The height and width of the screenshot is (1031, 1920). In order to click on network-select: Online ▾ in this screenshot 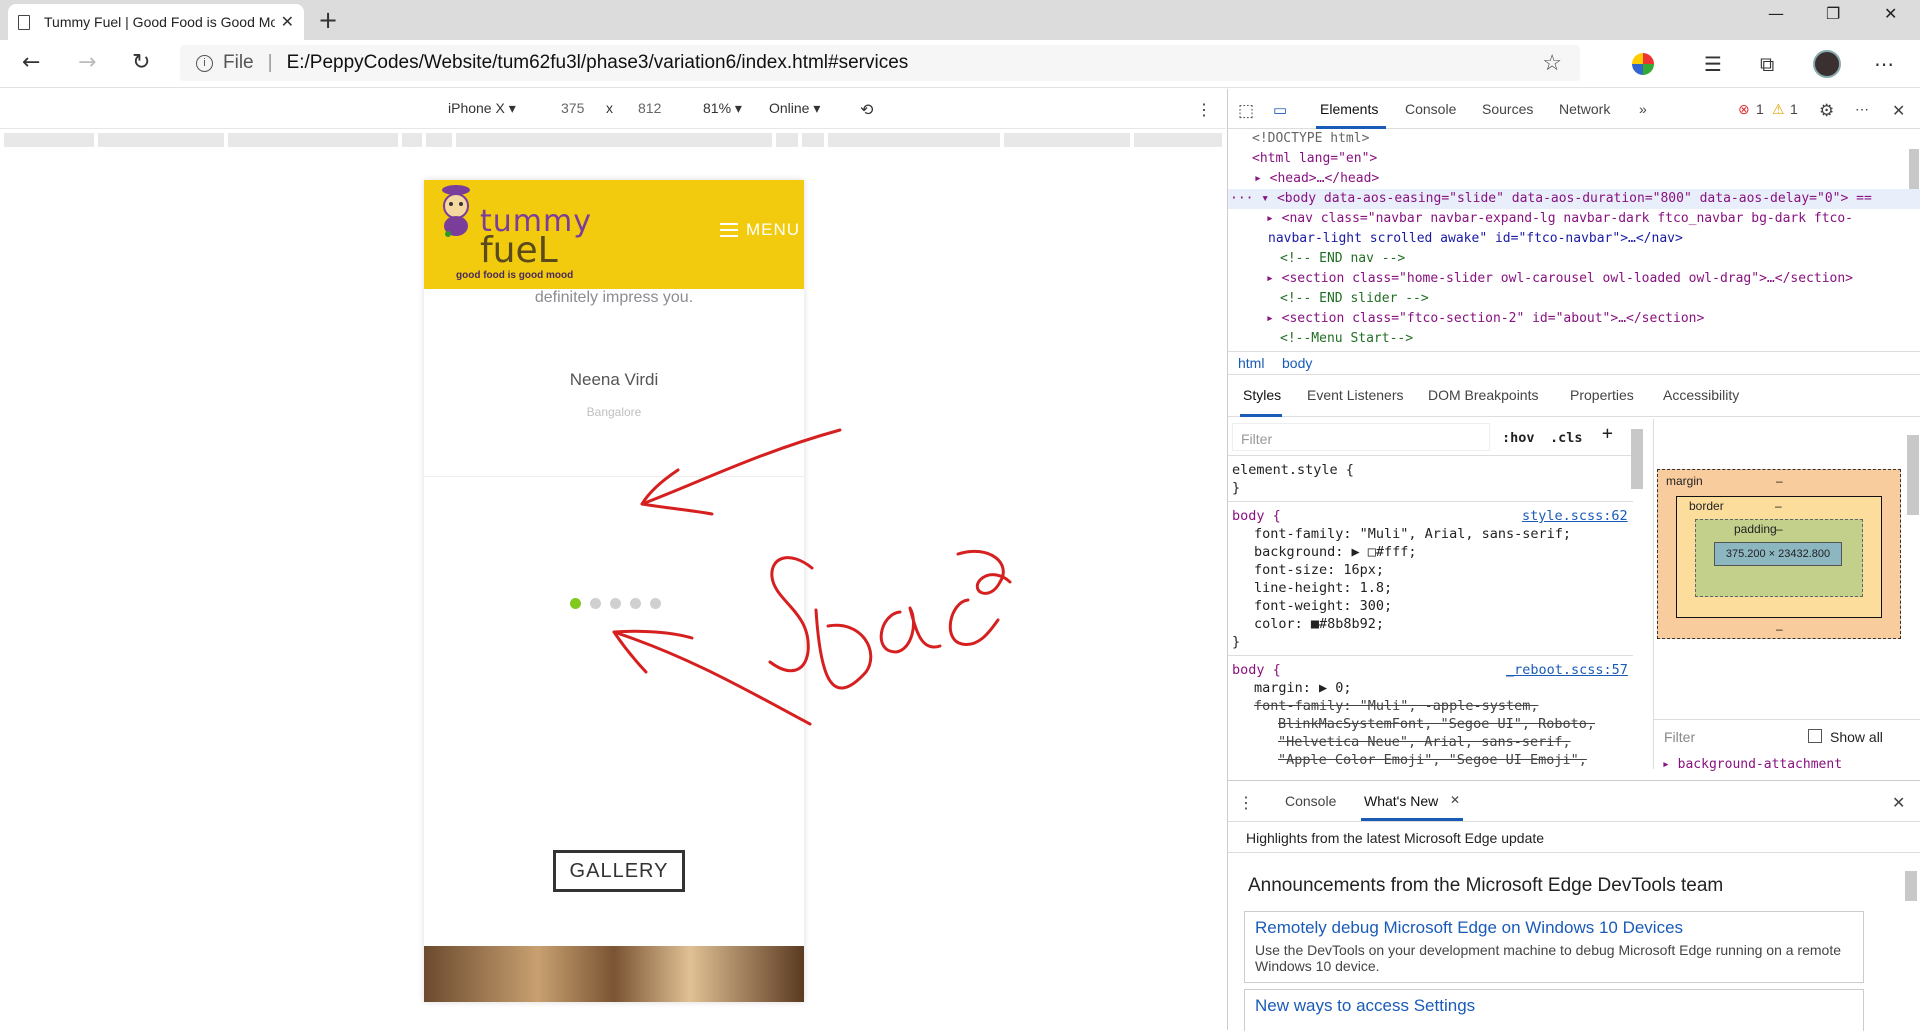, I will do `click(794, 108)`.